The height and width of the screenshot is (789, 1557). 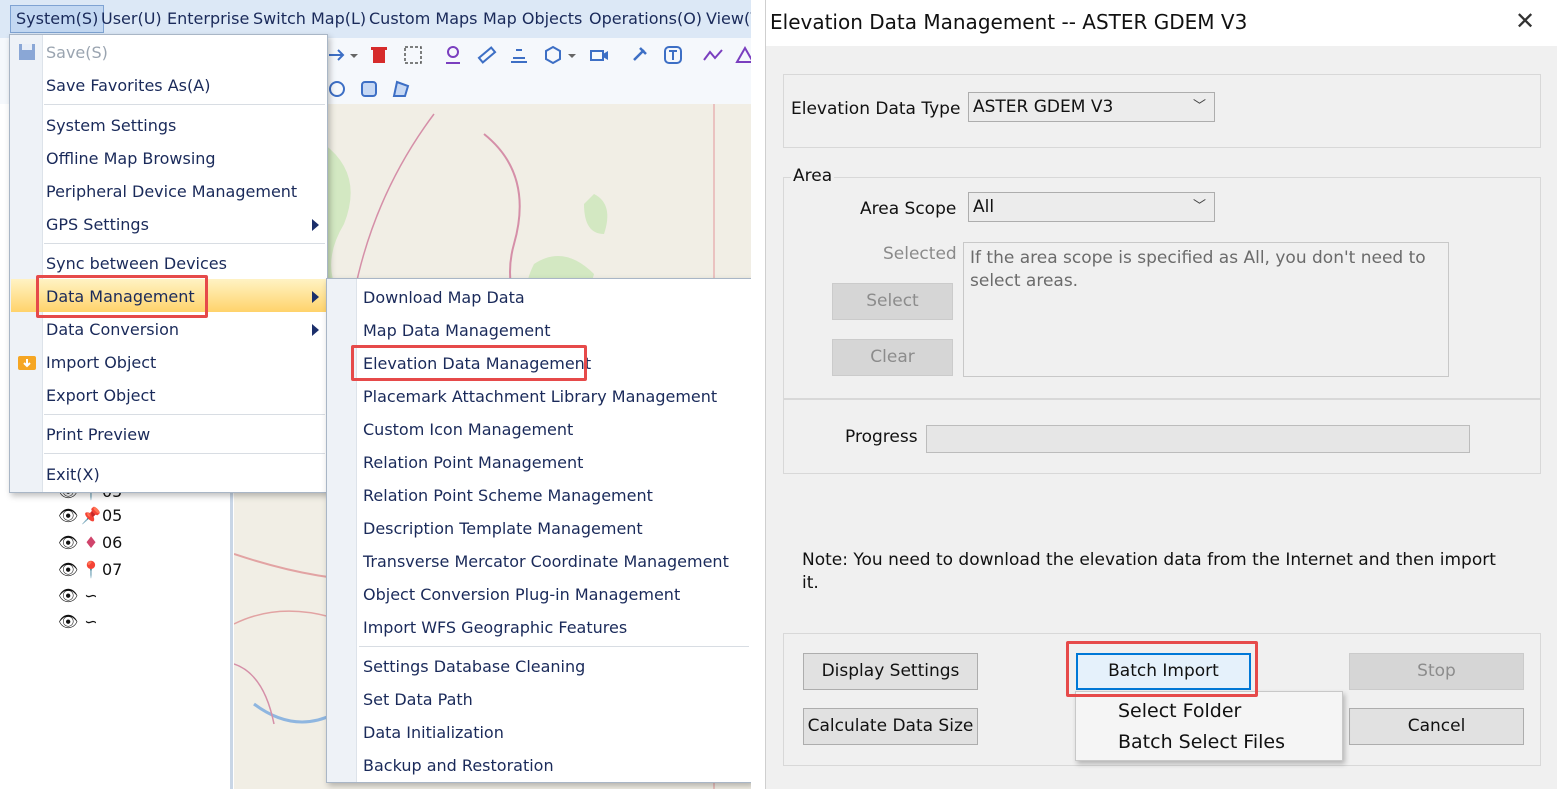 I want to click on ruler-icon, so click(x=487, y=55).